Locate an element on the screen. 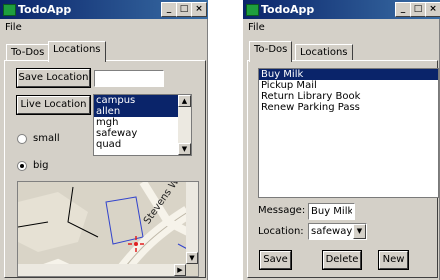  location-label: Location: is located at coordinates (281, 231).